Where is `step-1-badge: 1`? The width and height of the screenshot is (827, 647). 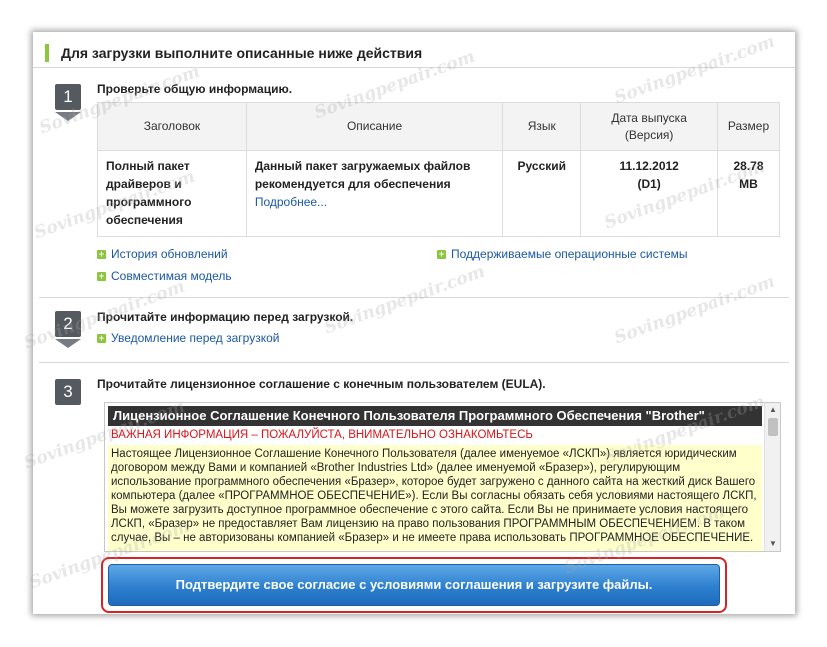
step-1-badge: 1 is located at coordinates (68, 97).